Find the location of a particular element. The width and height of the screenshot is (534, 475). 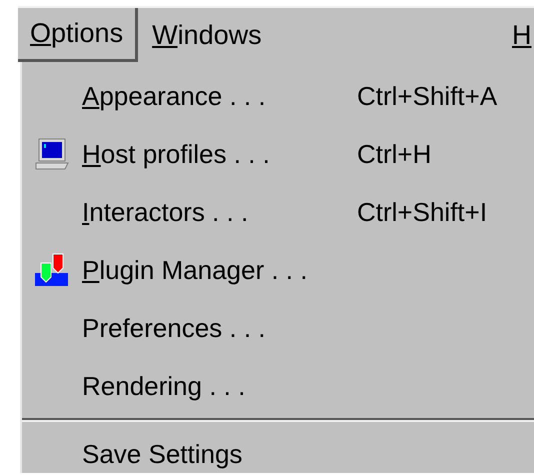

menu-item: Rendering . . . is located at coordinates (278, 386).